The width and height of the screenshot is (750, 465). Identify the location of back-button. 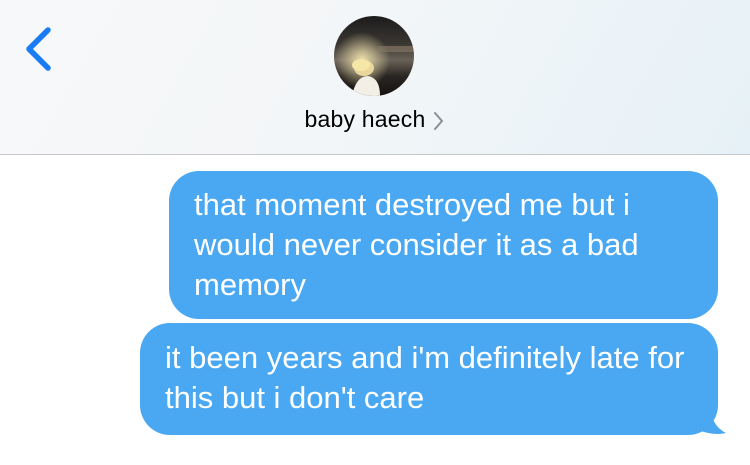
(40, 50).